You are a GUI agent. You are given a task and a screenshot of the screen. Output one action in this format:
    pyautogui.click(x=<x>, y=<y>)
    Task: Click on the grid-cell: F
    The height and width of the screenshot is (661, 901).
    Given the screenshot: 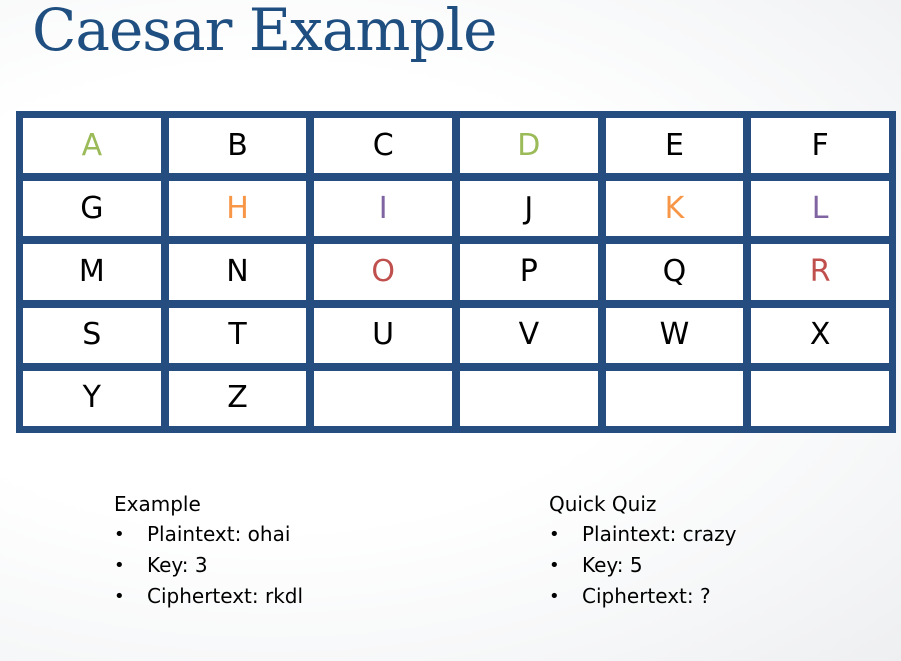 What is the action you would take?
    pyautogui.click(x=820, y=146)
    